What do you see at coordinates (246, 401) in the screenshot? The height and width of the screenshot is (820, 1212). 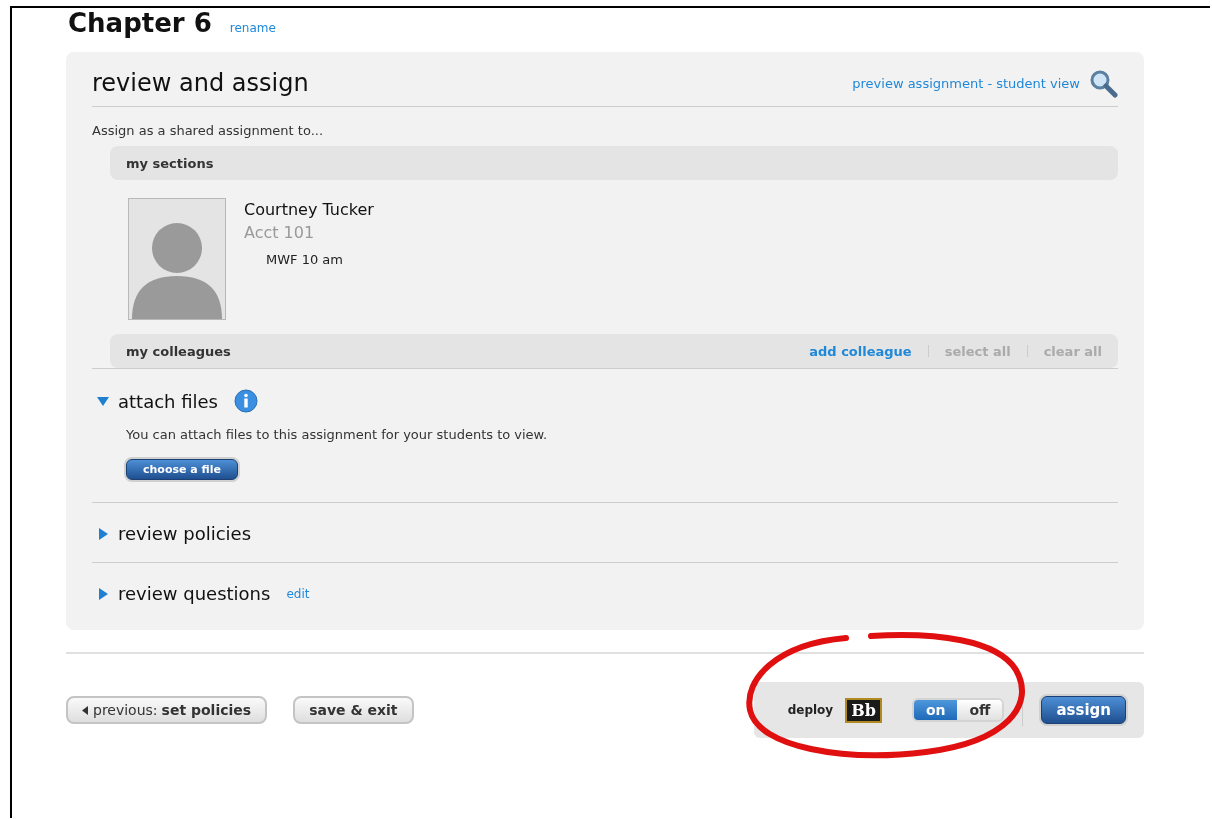 I see `info-icon` at bounding box center [246, 401].